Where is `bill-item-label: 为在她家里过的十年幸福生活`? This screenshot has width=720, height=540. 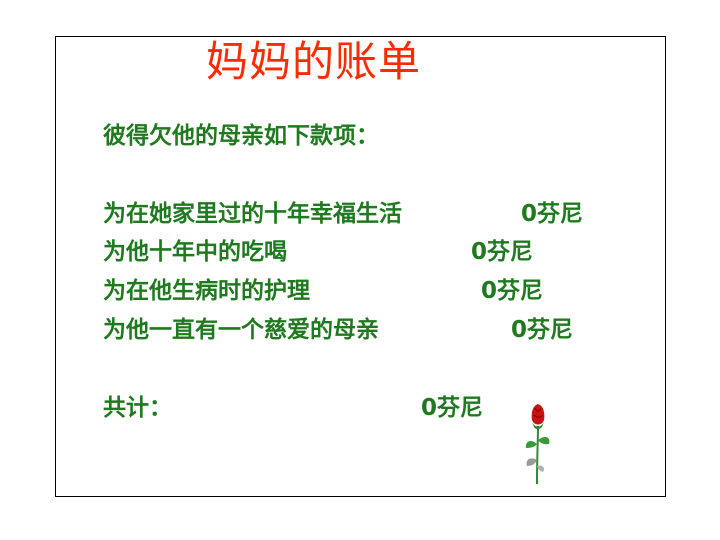 bill-item-label: 为在她家里过的十年幸福生活 is located at coordinates (252, 214).